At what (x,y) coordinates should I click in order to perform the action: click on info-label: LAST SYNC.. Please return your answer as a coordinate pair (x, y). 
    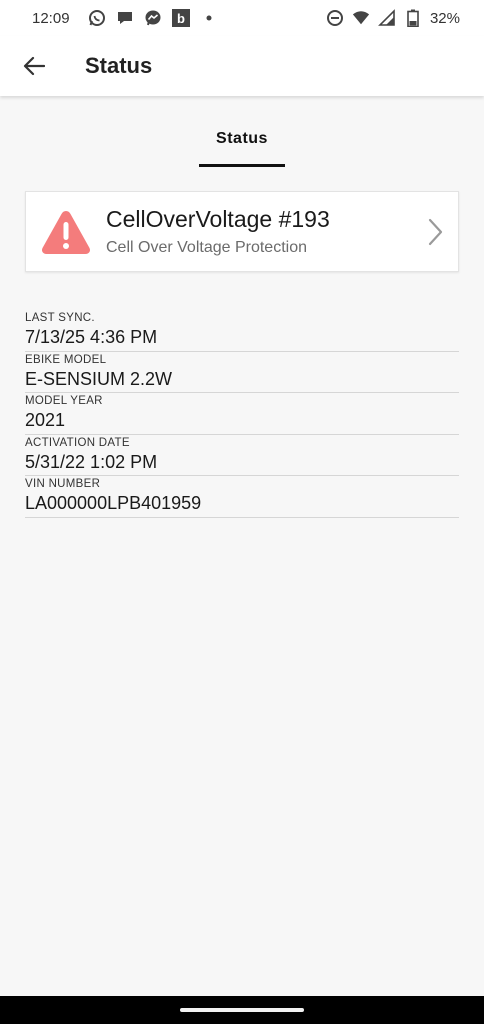
    Looking at the image, I should click on (60, 318).